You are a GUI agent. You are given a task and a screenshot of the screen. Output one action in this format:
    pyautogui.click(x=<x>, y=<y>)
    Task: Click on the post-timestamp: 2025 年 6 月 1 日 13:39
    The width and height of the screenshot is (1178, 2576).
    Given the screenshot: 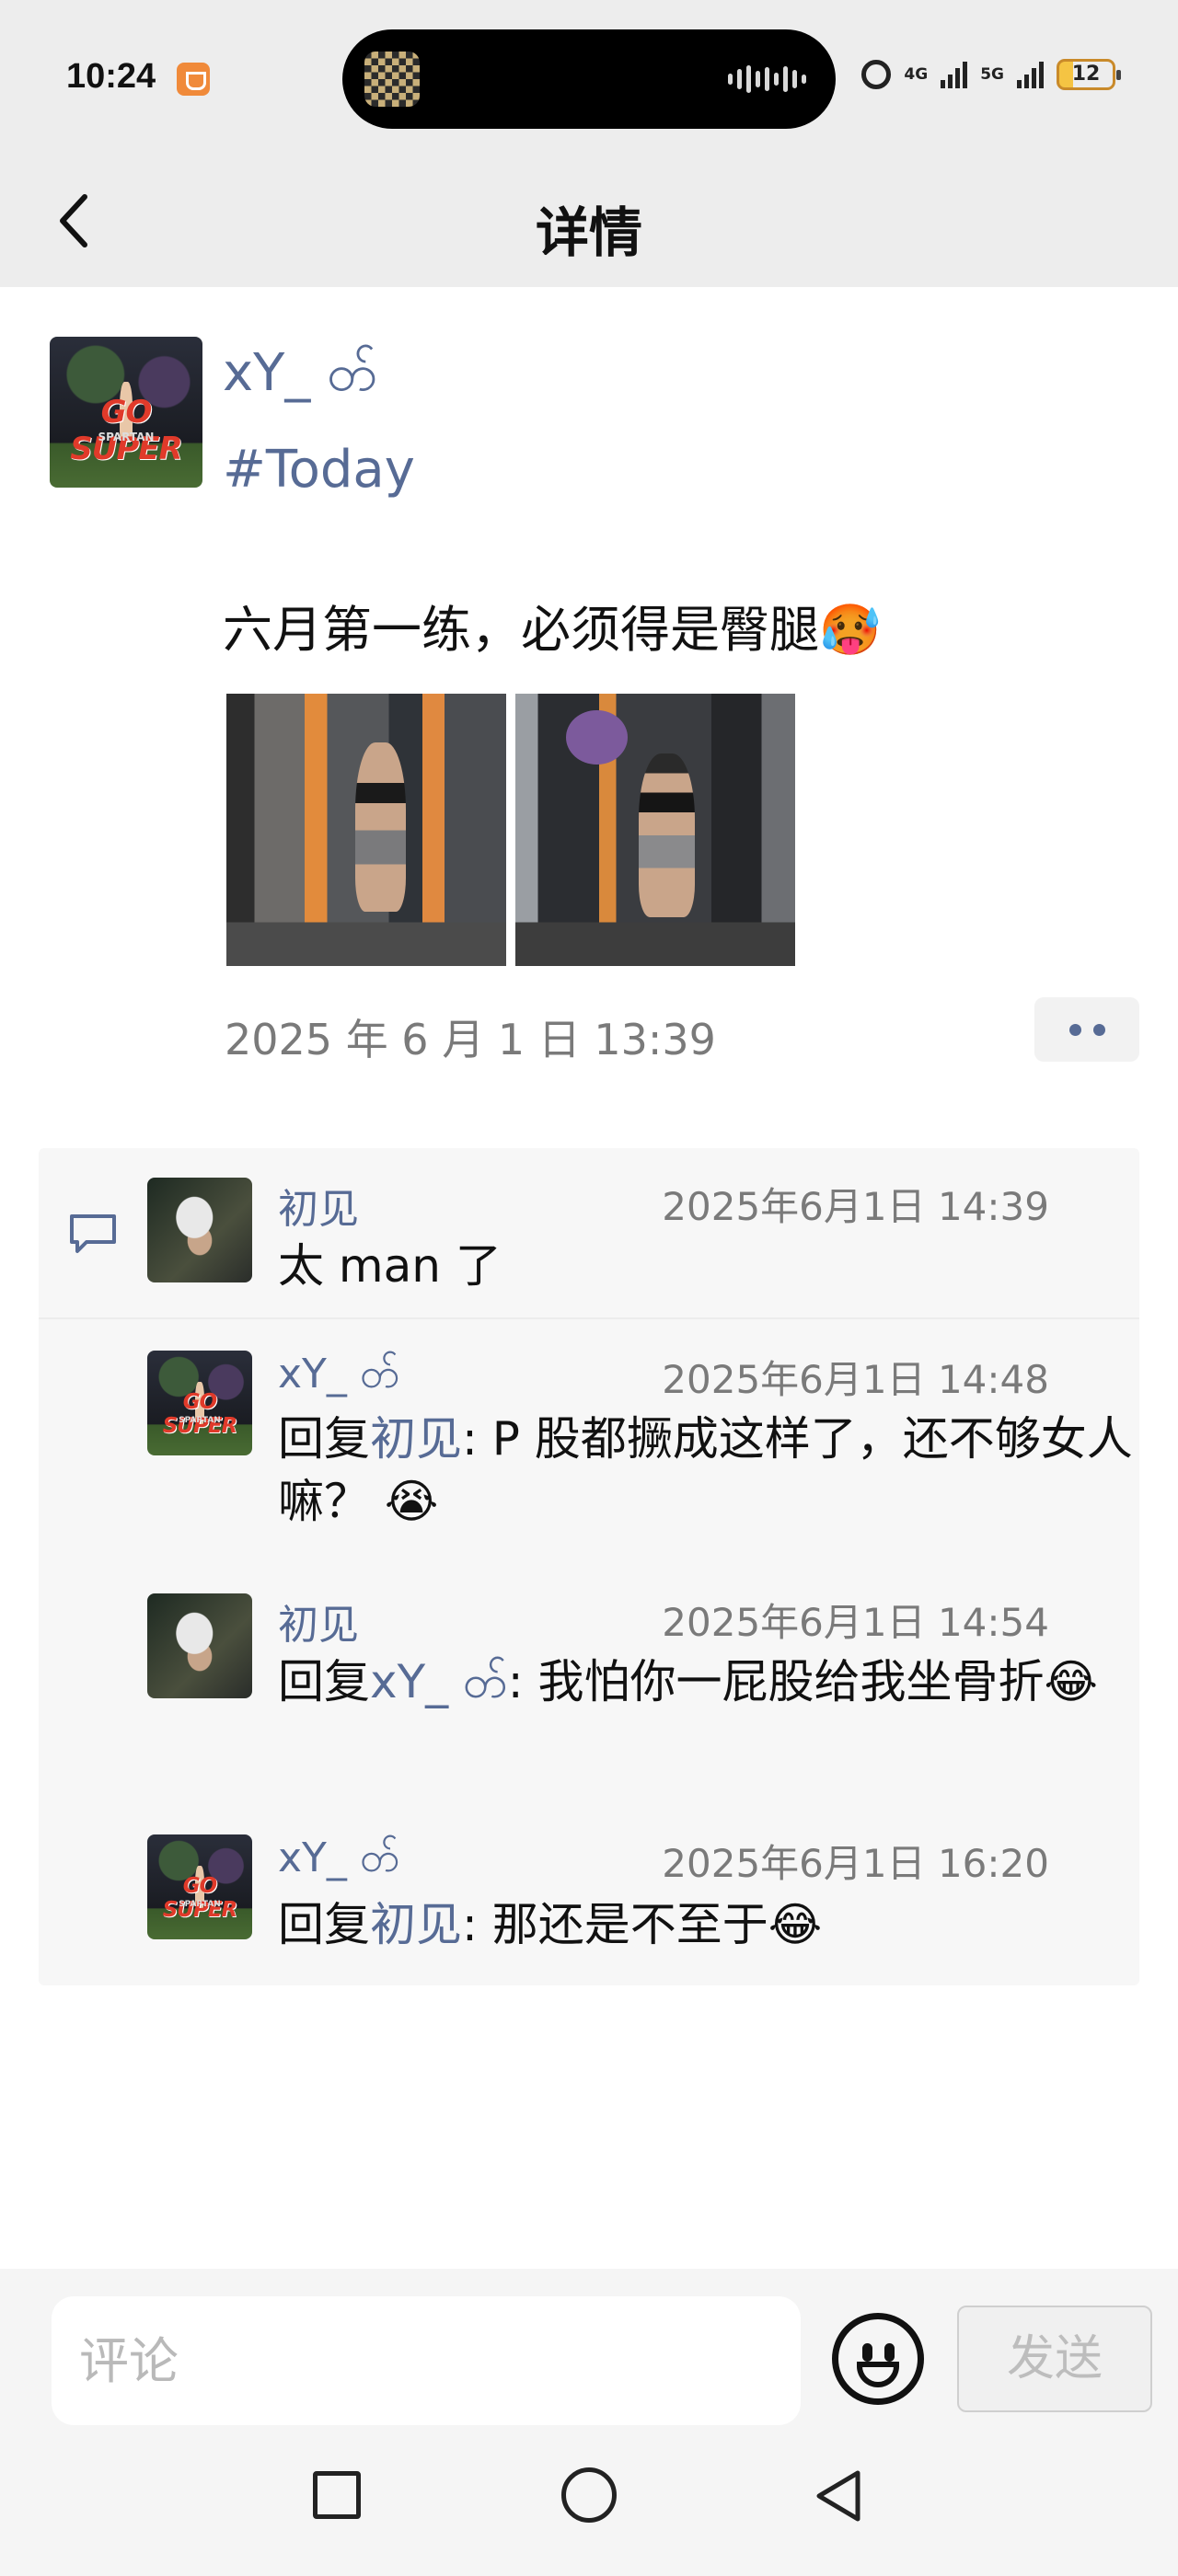 What is the action you would take?
    pyautogui.click(x=470, y=1039)
    